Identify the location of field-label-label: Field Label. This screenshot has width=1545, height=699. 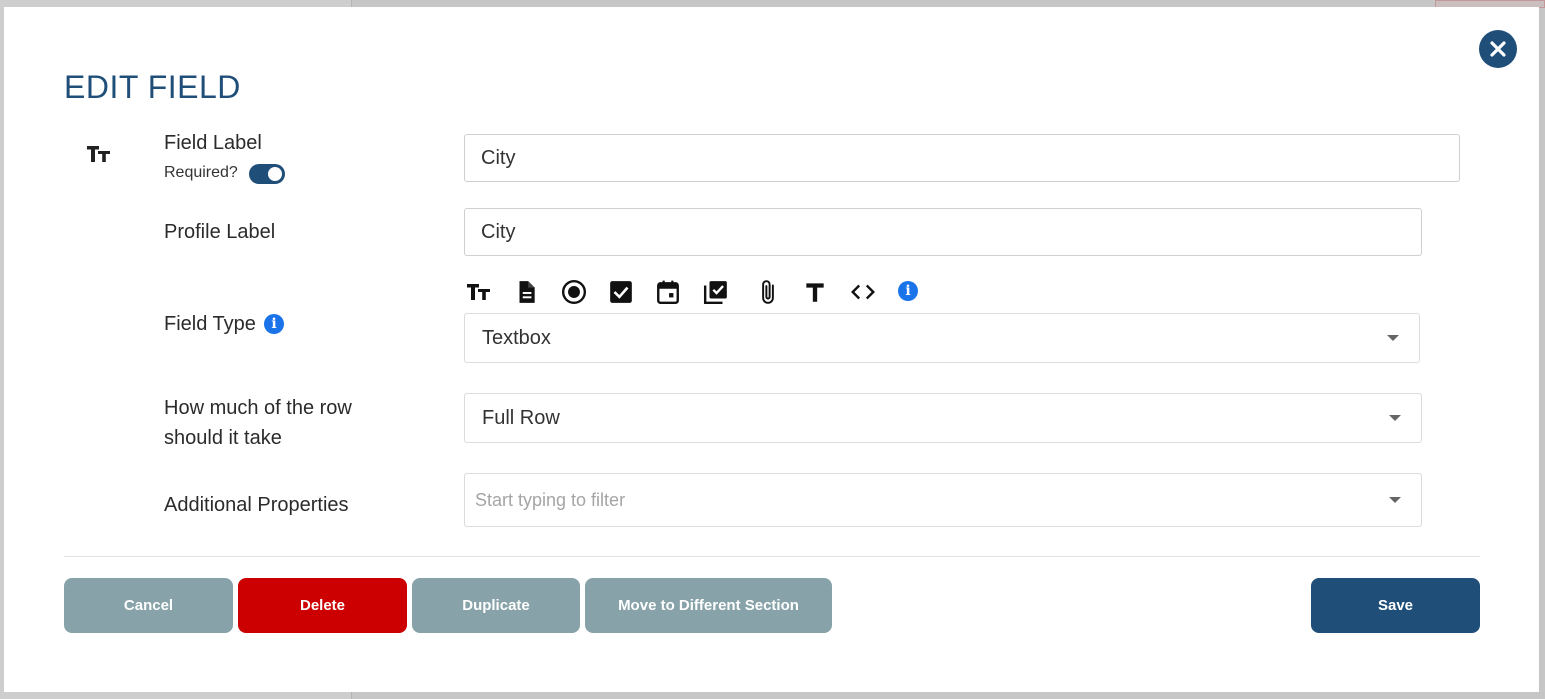
(213, 143).